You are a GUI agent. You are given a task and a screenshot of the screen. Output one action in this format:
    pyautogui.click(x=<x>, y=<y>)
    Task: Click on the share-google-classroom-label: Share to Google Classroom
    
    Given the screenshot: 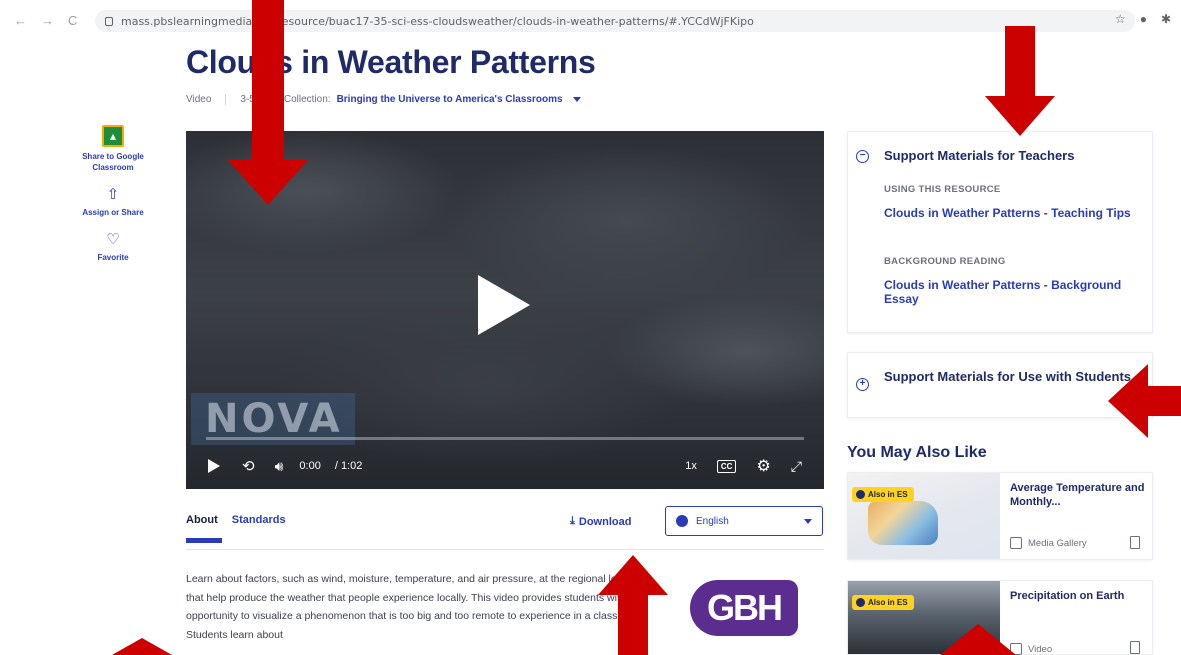 What is the action you would take?
    pyautogui.click(x=113, y=162)
    